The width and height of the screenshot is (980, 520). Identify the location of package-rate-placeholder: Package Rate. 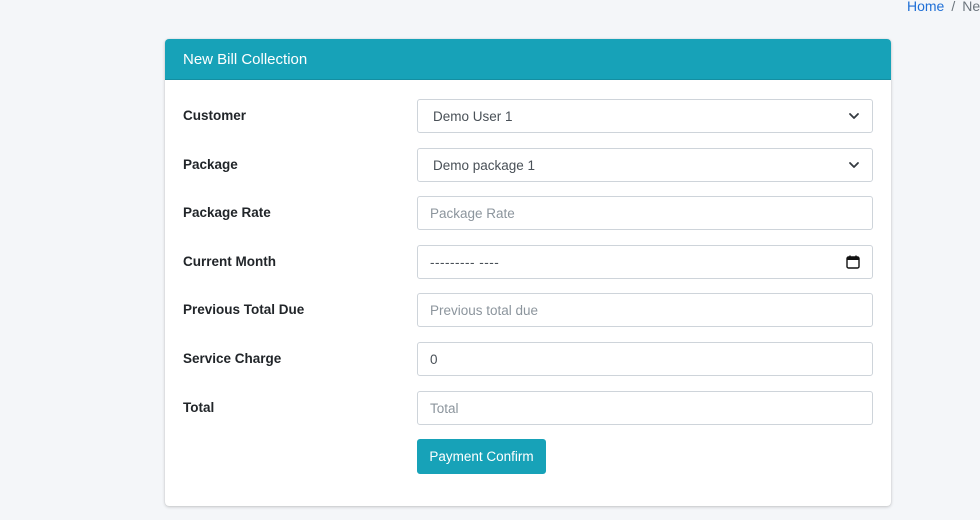
(472, 213).